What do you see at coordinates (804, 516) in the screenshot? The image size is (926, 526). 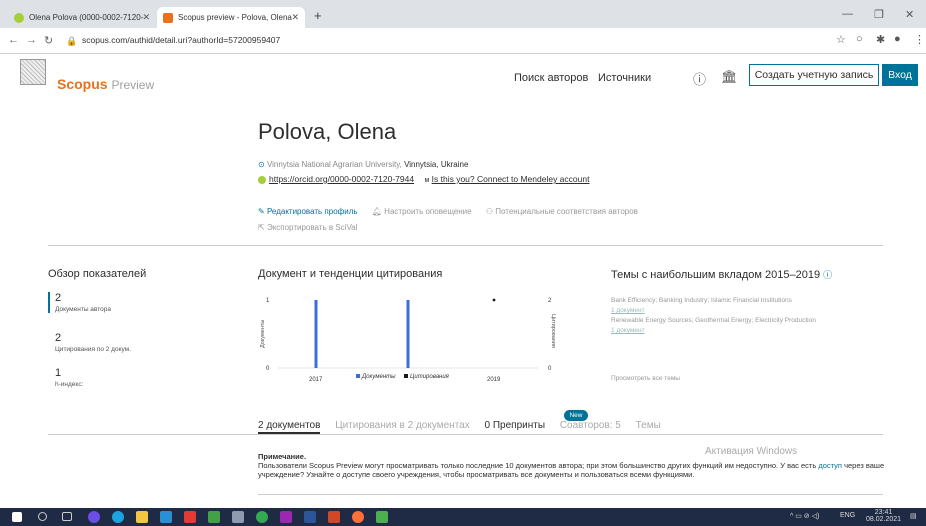 I see `tray-icons: ^ ▭ ⊘ ◁)` at bounding box center [804, 516].